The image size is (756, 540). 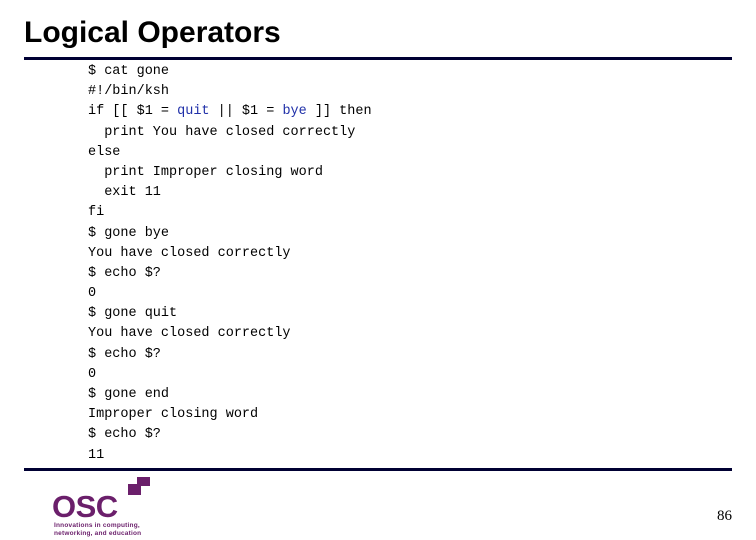 I want to click on code-line: Improper closing word, so click(x=398, y=415).